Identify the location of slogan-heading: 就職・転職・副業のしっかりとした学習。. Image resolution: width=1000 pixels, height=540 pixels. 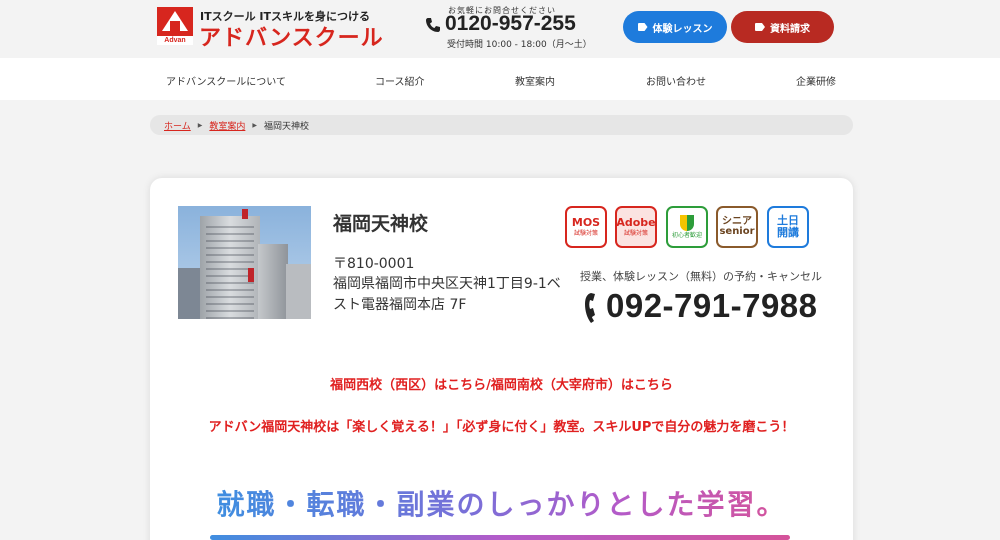
(501, 503).